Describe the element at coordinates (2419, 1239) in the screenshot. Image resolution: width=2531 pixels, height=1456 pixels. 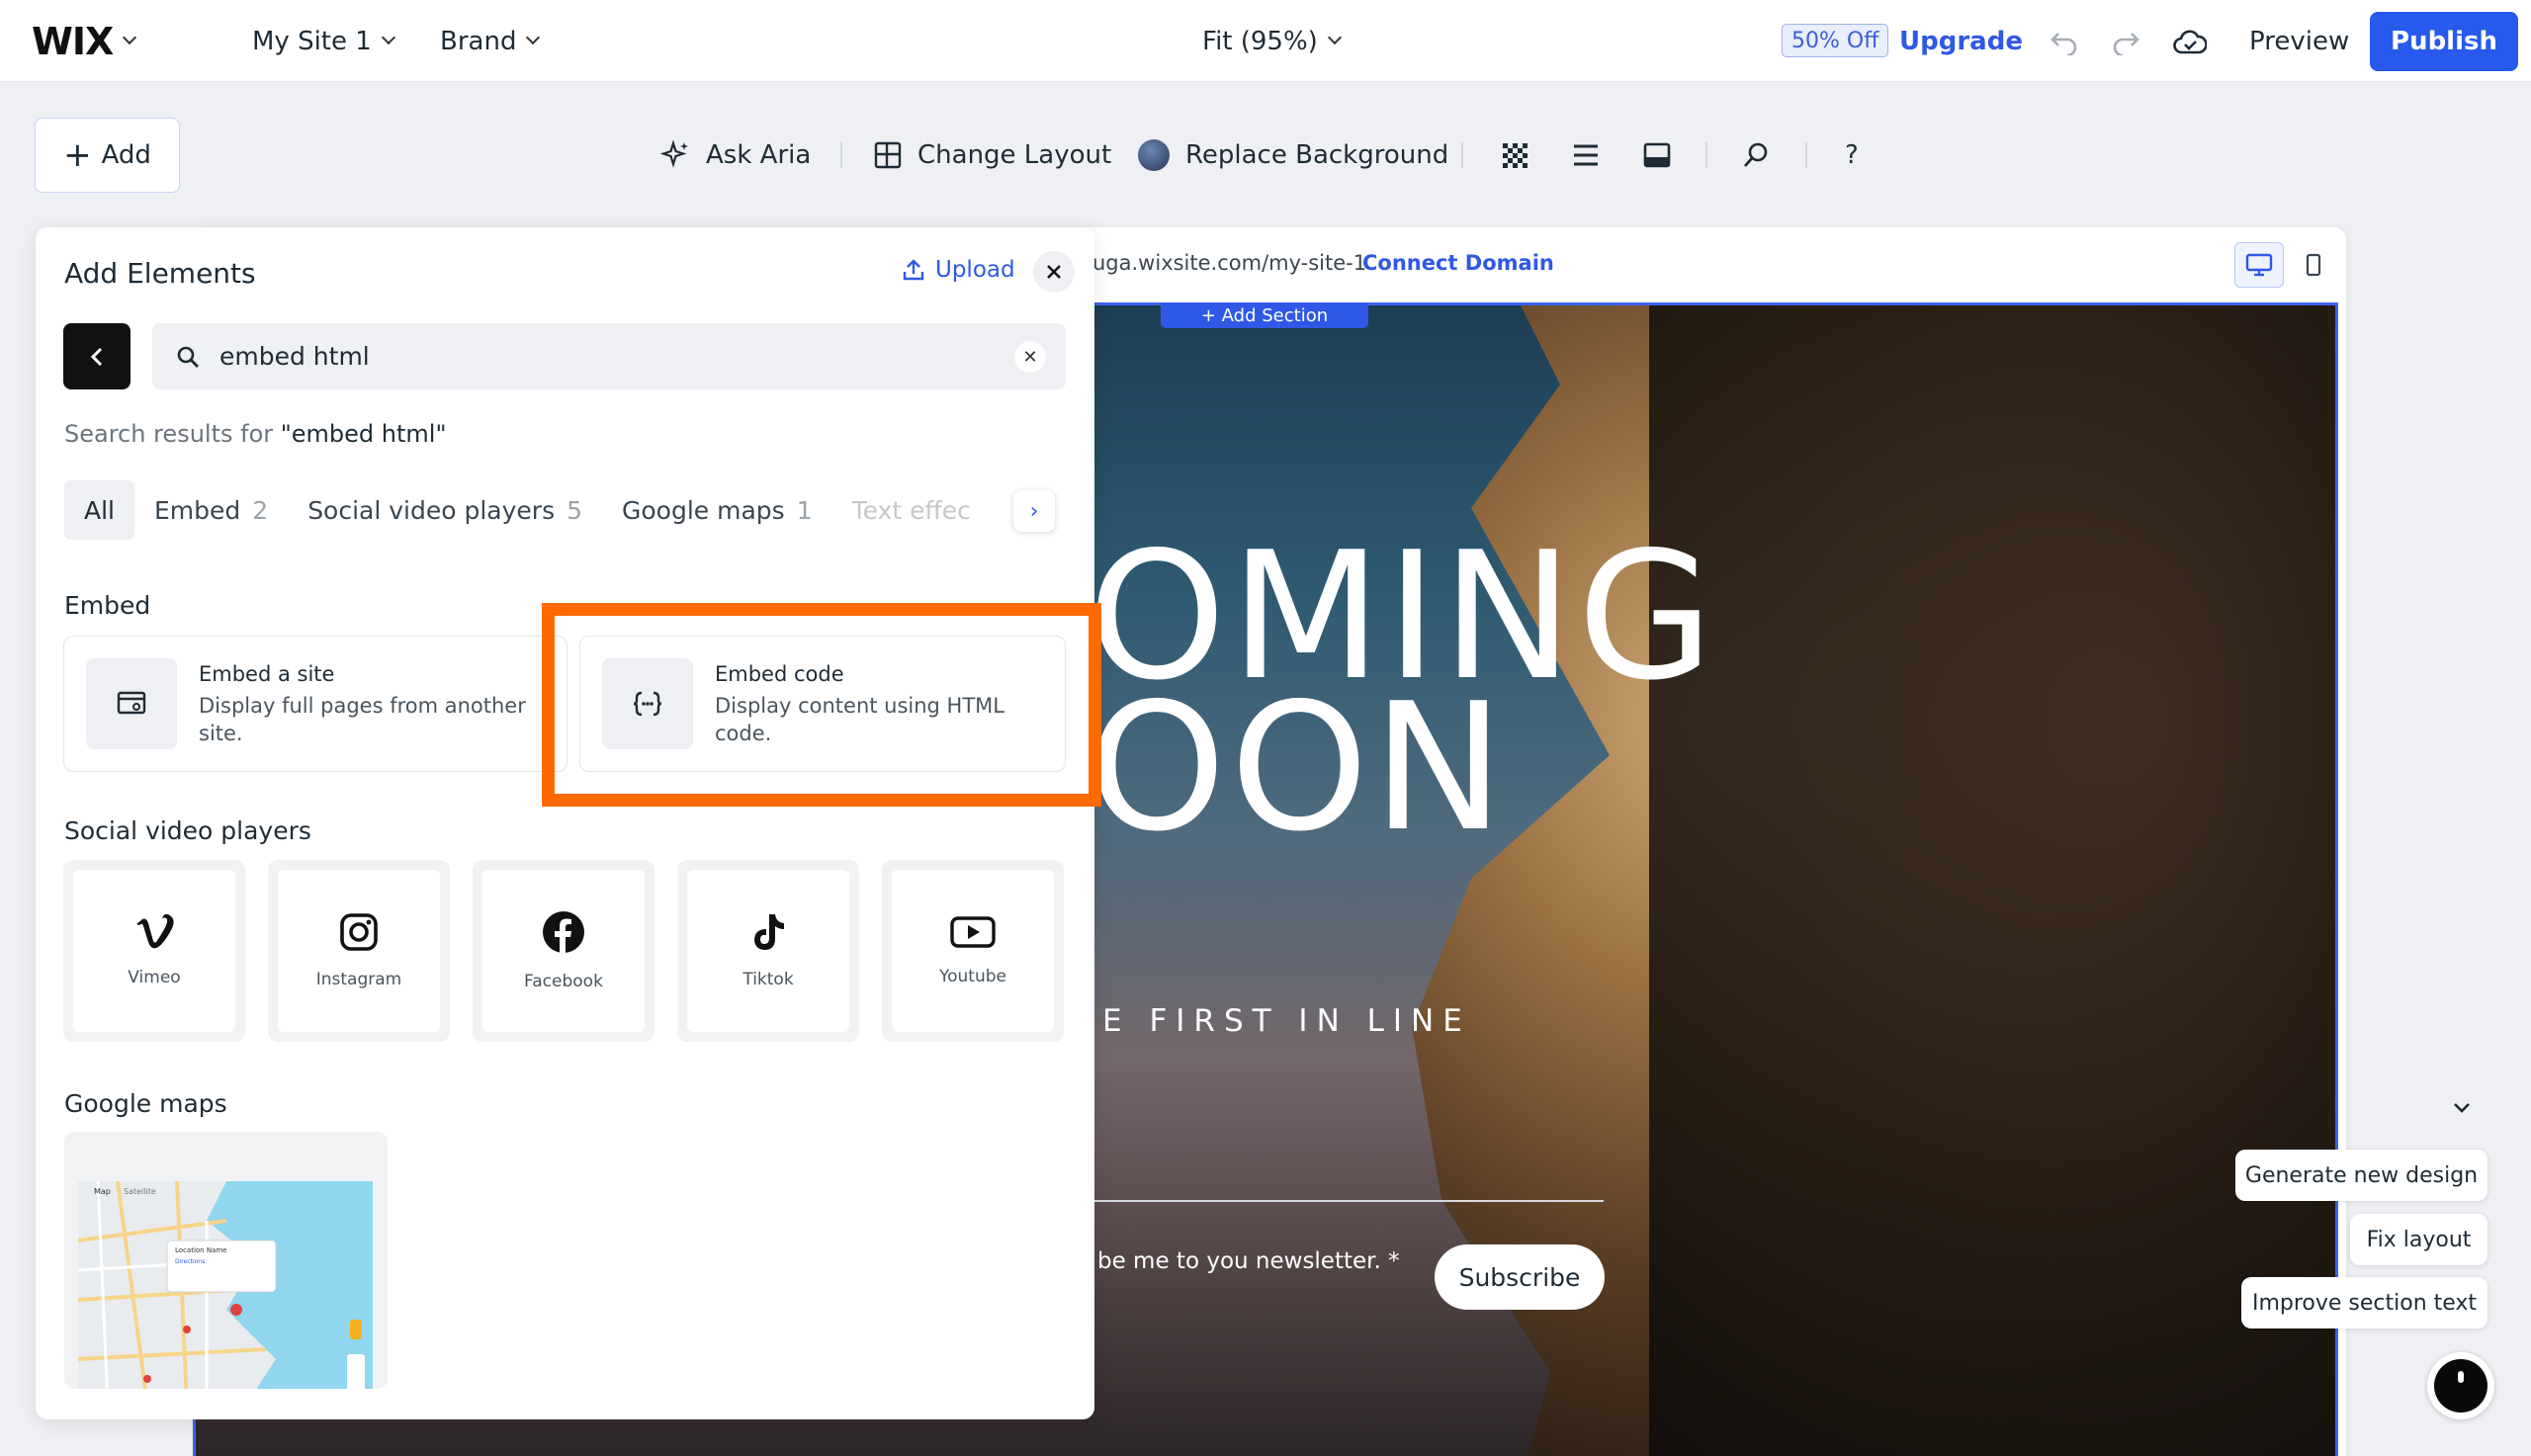
I see `fix-layout-button: Fix layout` at that location.